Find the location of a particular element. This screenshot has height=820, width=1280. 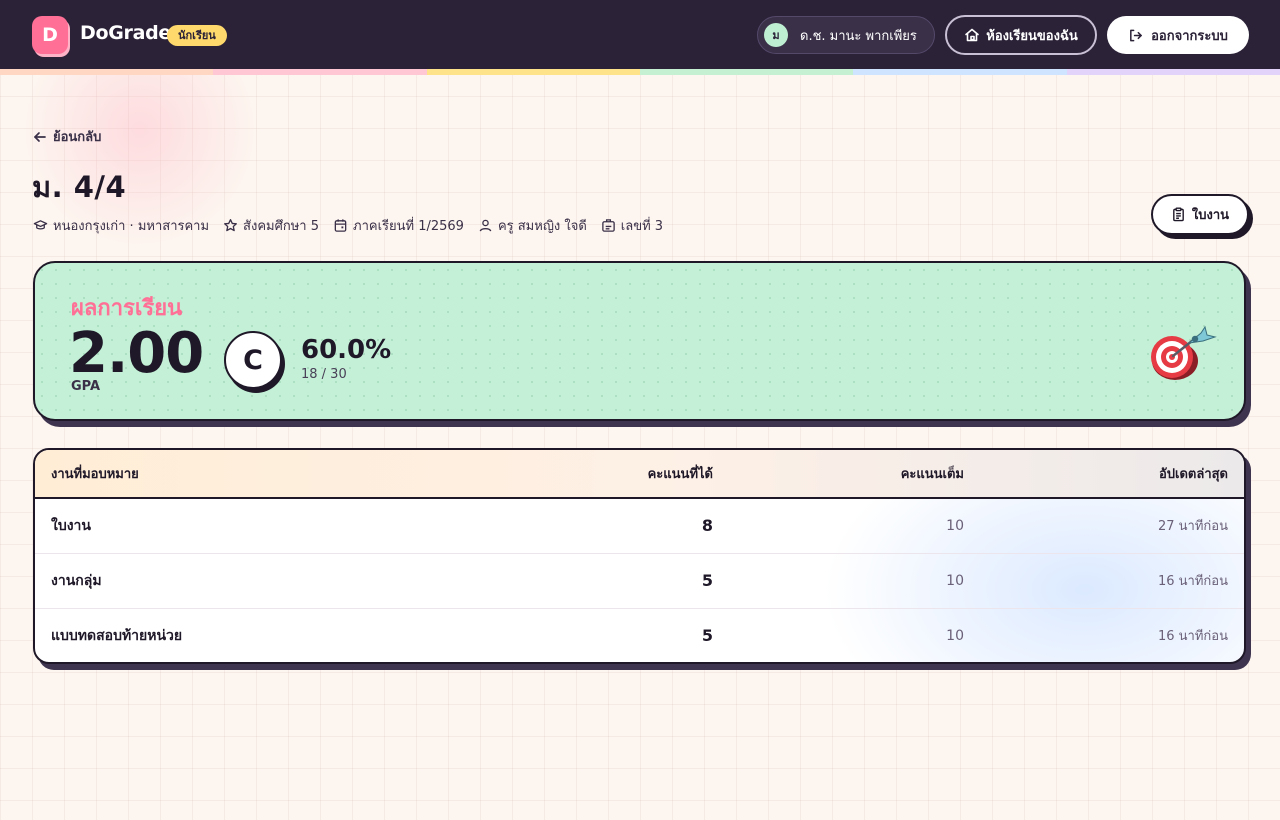

table-row: งานกลุ่ม 5 10 16 นาทีก่อน is located at coordinates (639, 580).